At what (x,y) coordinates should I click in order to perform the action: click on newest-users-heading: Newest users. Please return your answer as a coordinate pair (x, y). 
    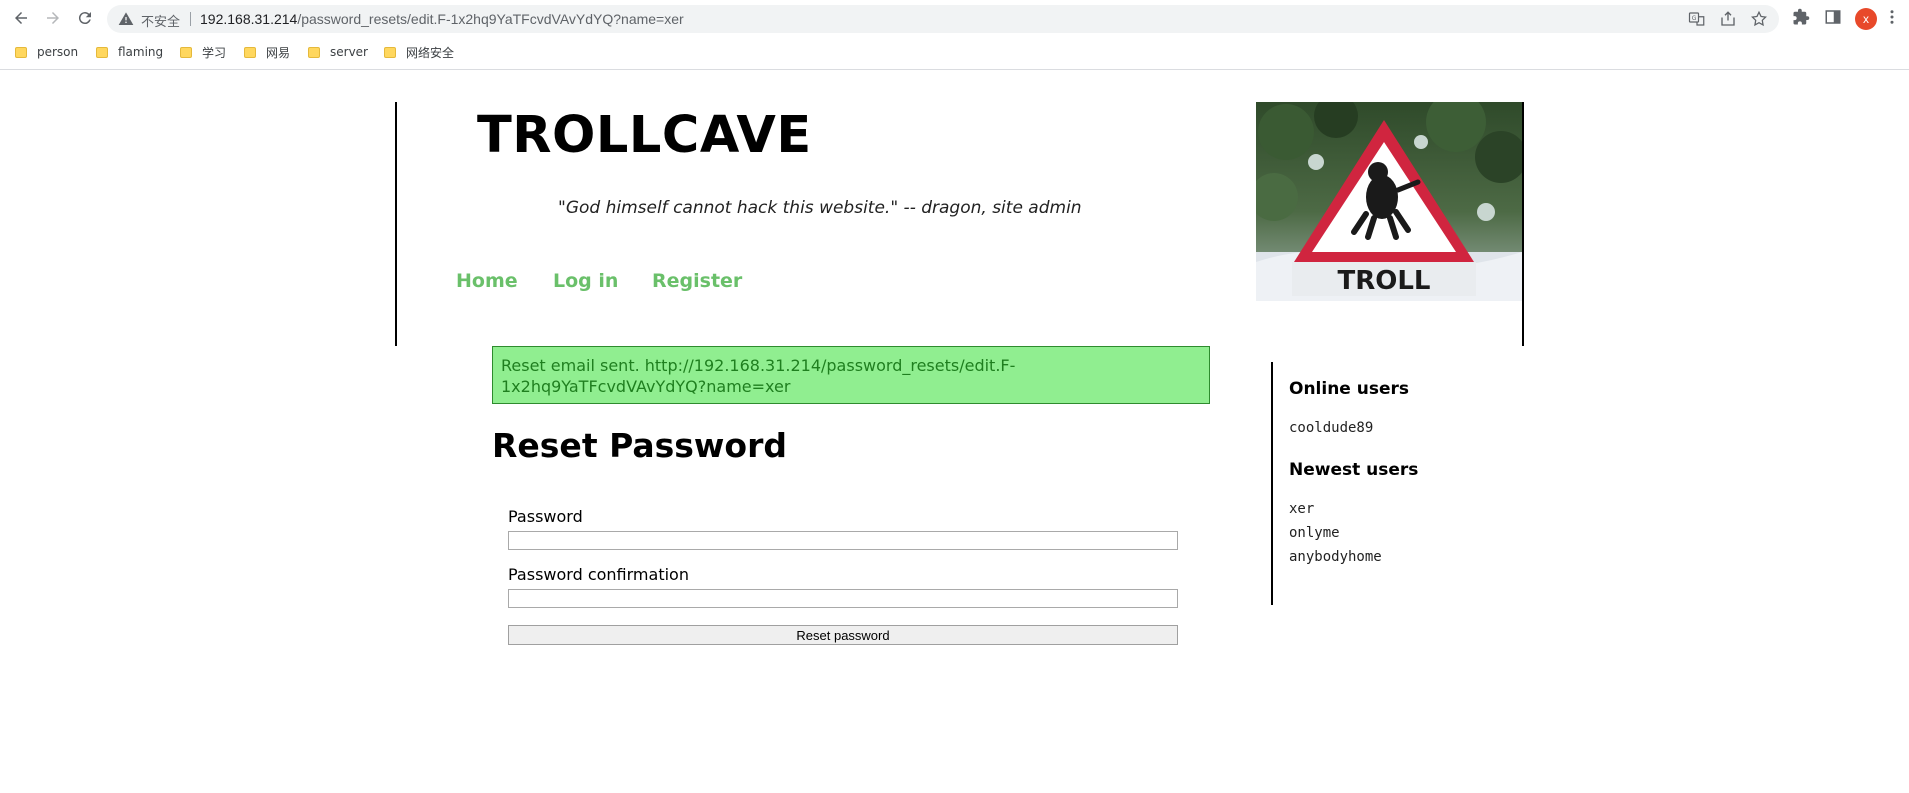
    Looking at the image, I should click on (1354, 470).